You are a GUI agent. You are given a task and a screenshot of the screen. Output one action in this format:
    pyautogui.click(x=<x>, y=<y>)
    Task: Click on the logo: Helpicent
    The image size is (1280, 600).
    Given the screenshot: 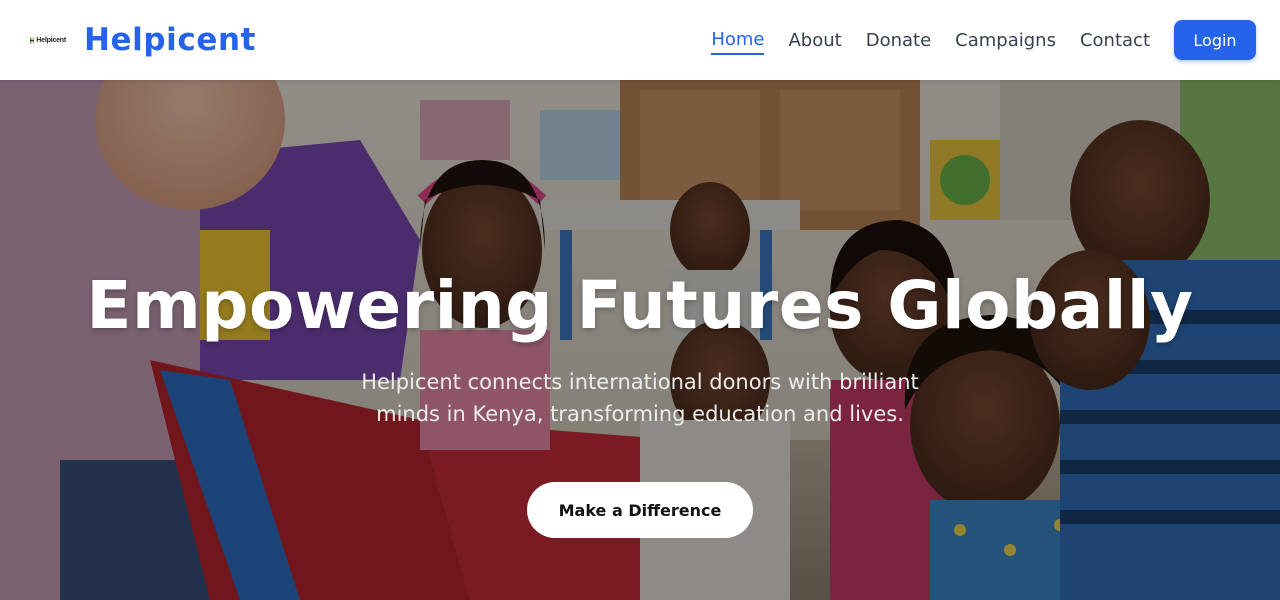 What is the action you would take?
    pyautogui.click(x=48, y=40)
    